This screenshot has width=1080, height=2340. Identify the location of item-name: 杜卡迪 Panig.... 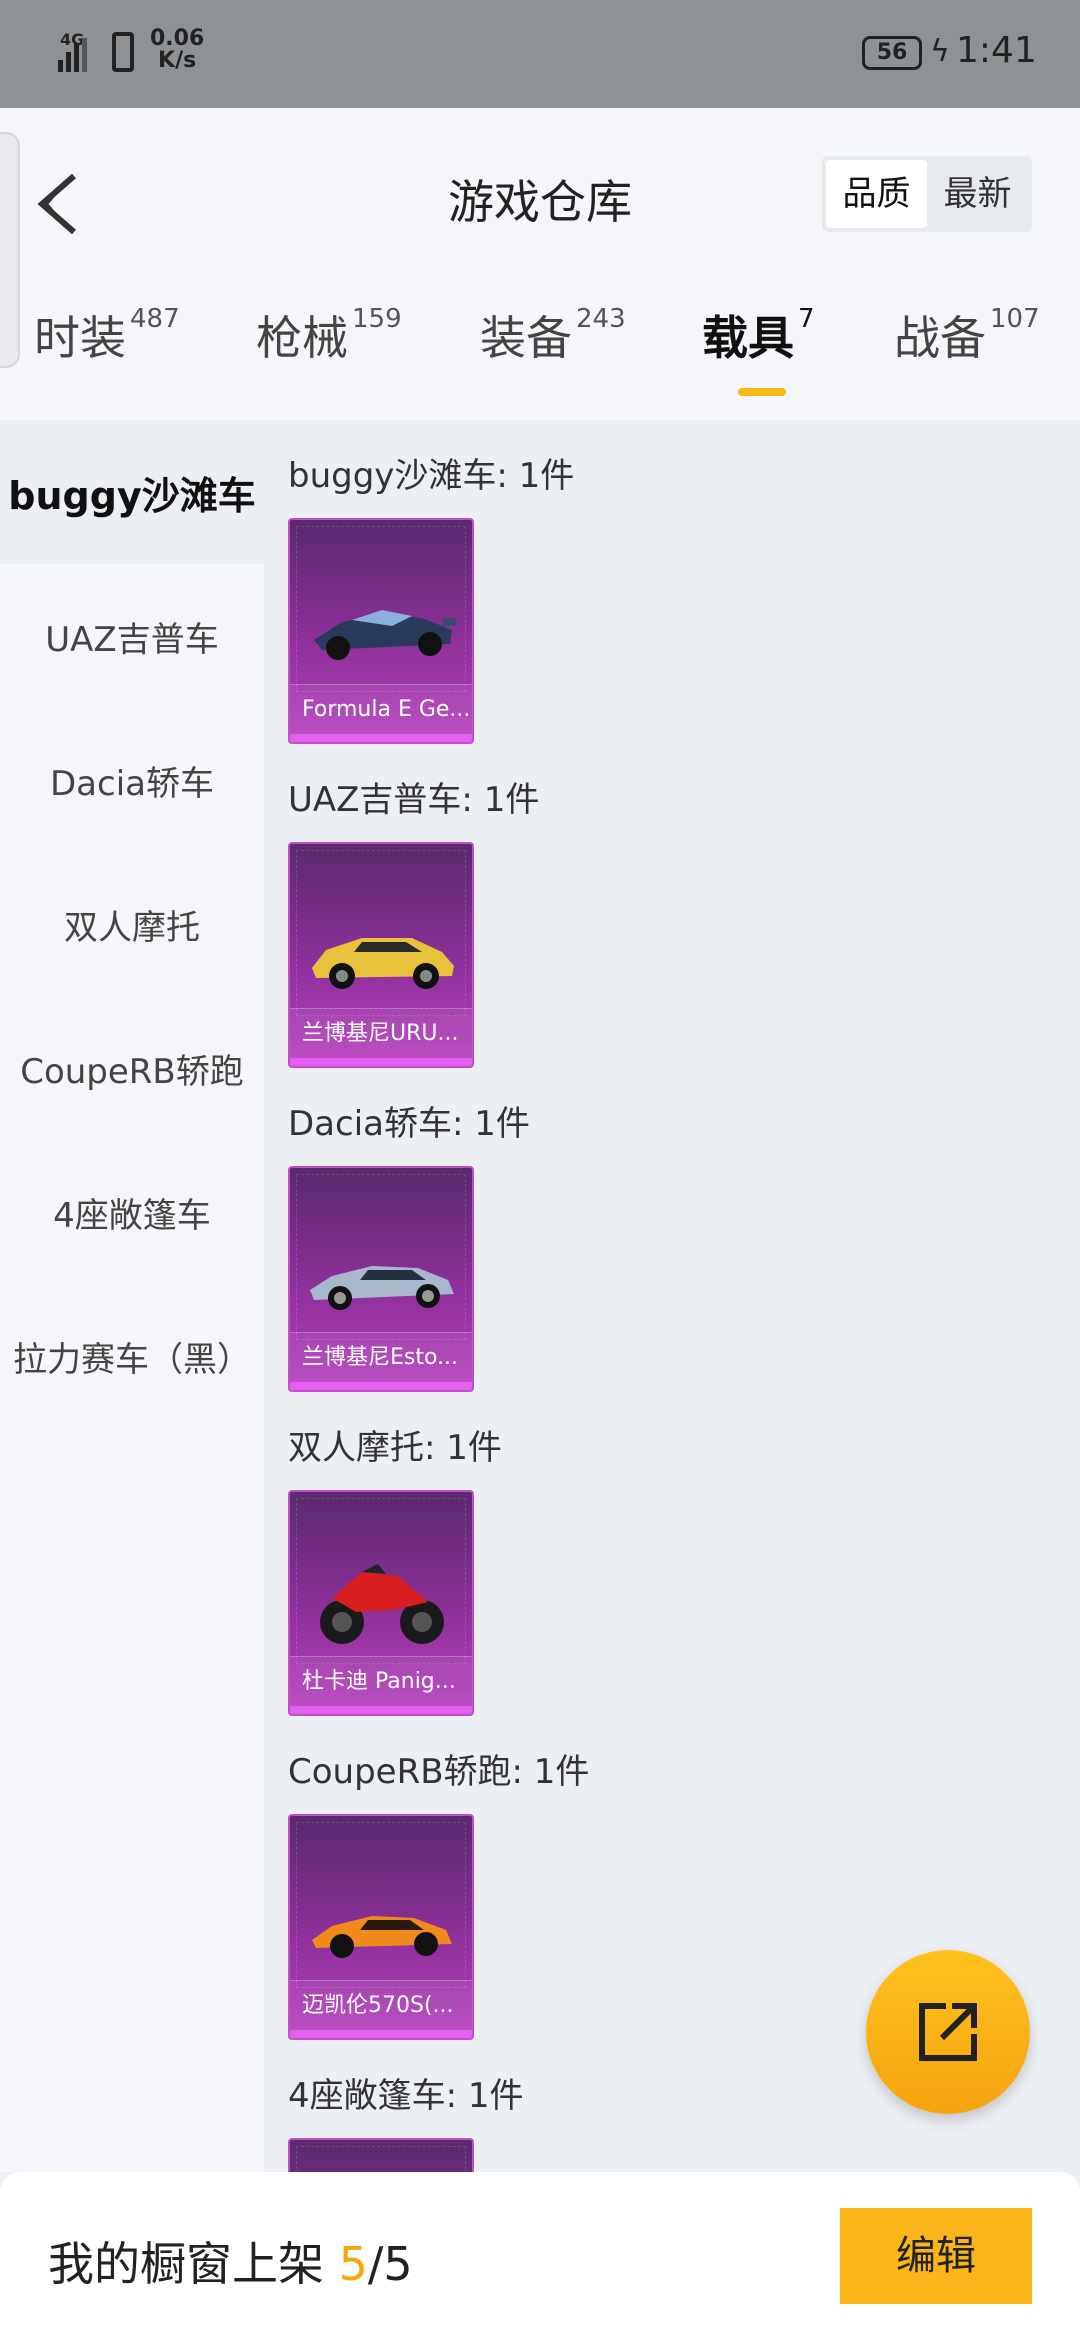
(381, 1681).